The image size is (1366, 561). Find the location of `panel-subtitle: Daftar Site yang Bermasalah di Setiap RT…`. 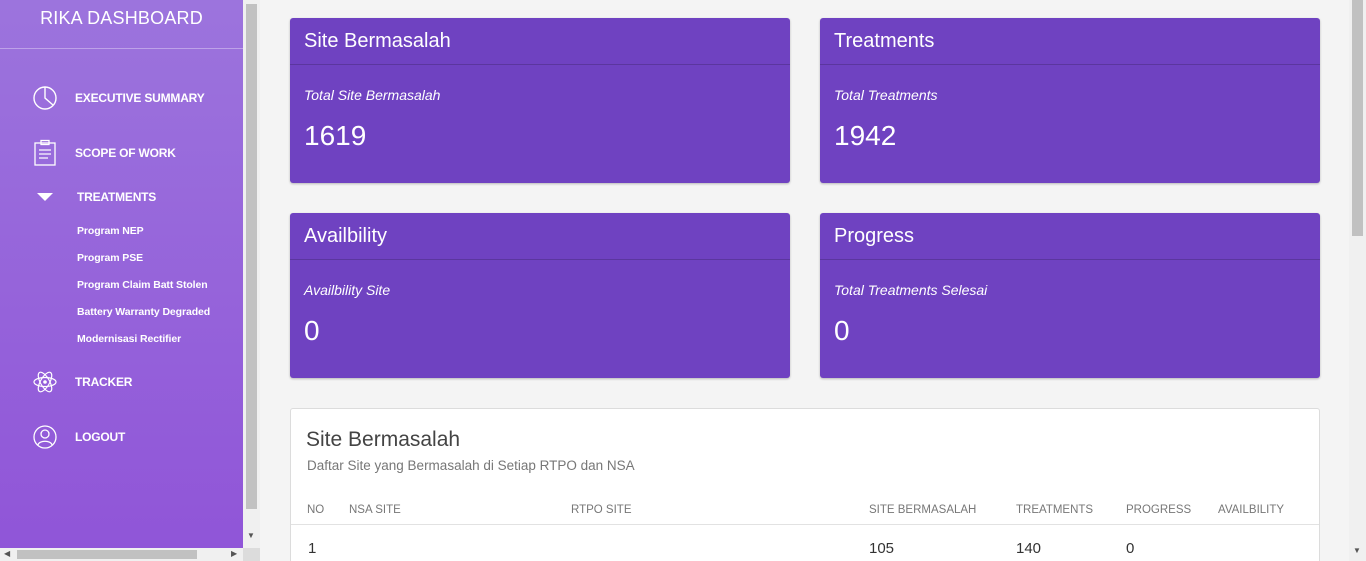

panel-subtitle: Daftar Site yang Bermasalah di Setiap RT… is located at coordinates (471, 465).